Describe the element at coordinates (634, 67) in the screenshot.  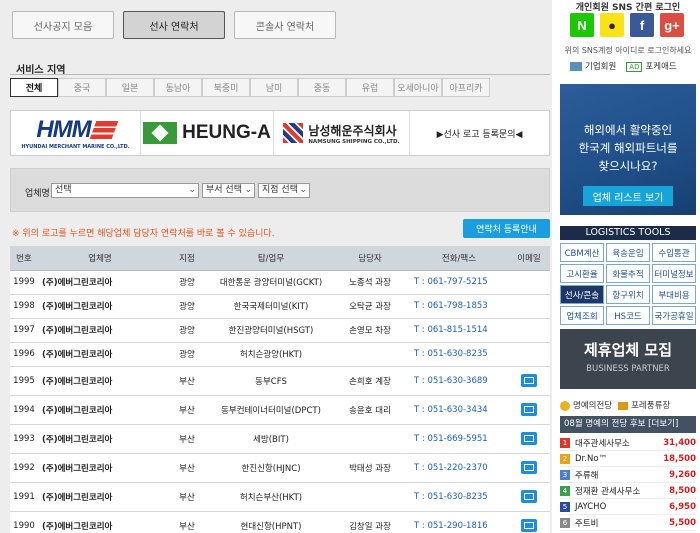
I see `ad-badge-icon: AD` at that location.